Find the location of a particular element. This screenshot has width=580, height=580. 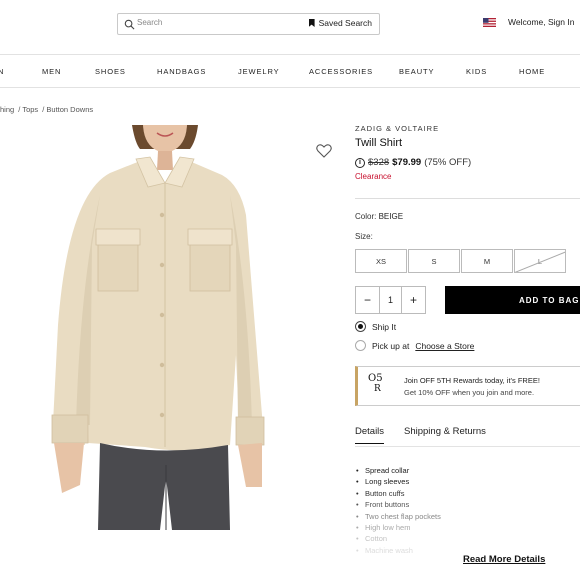

ship-it-label: Ship It is located at coordinates (384, 326).